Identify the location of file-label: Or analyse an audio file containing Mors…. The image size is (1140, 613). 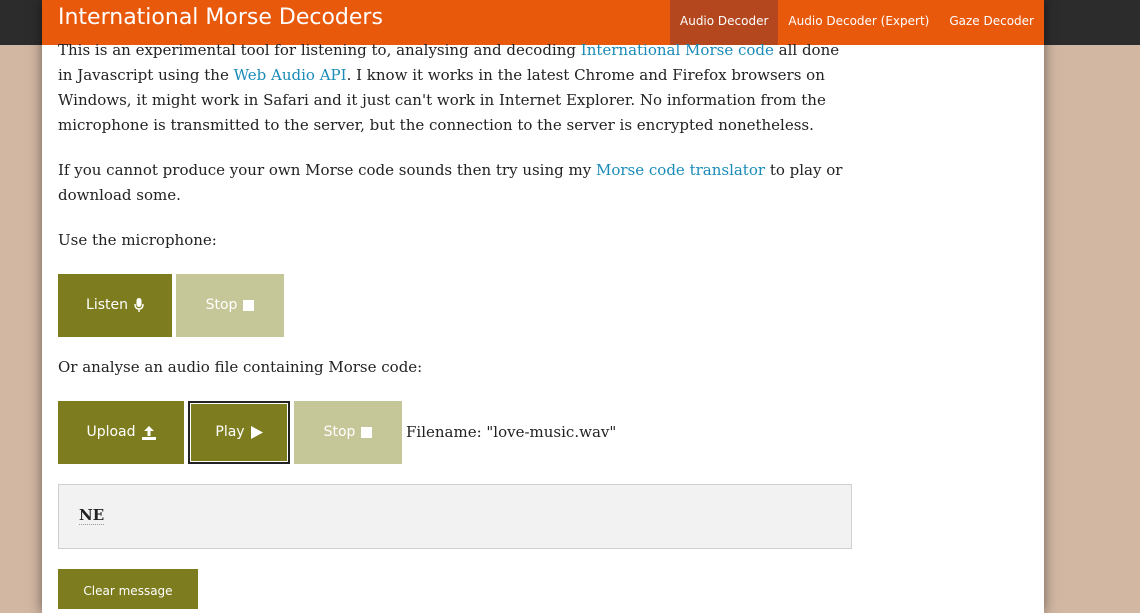
(240, 367).